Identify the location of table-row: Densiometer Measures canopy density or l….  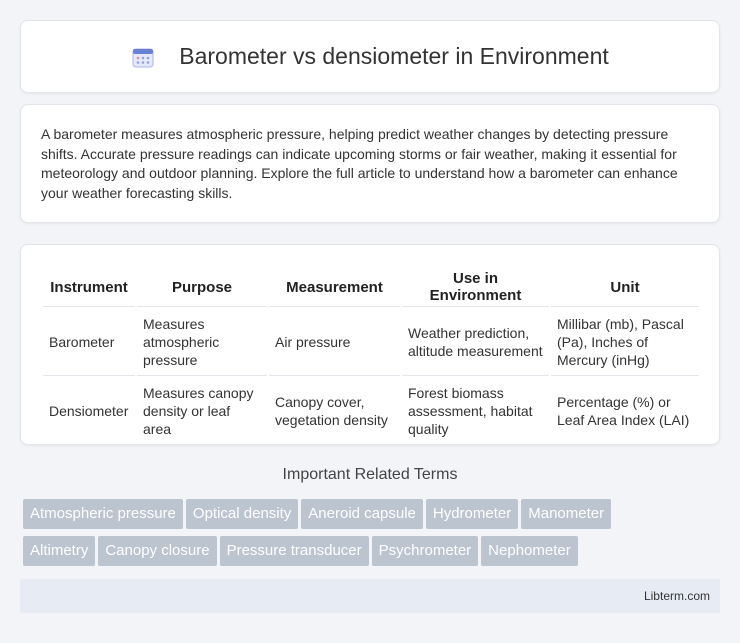
(371, 411).